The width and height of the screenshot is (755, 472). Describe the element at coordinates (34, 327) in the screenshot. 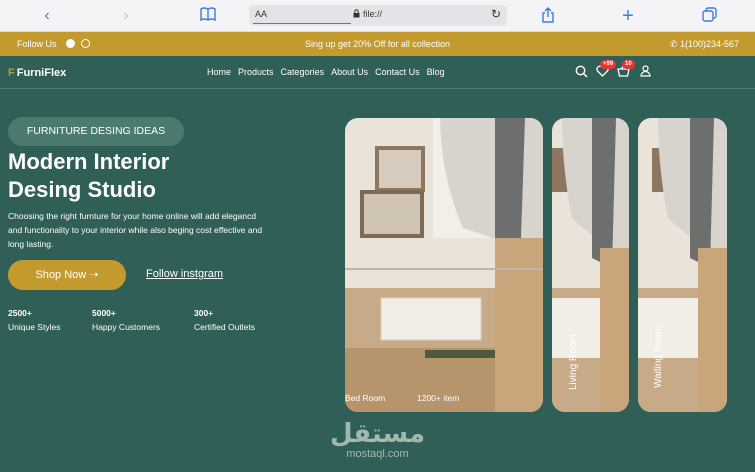

I see `stat-label: Unique Styles` at that location.